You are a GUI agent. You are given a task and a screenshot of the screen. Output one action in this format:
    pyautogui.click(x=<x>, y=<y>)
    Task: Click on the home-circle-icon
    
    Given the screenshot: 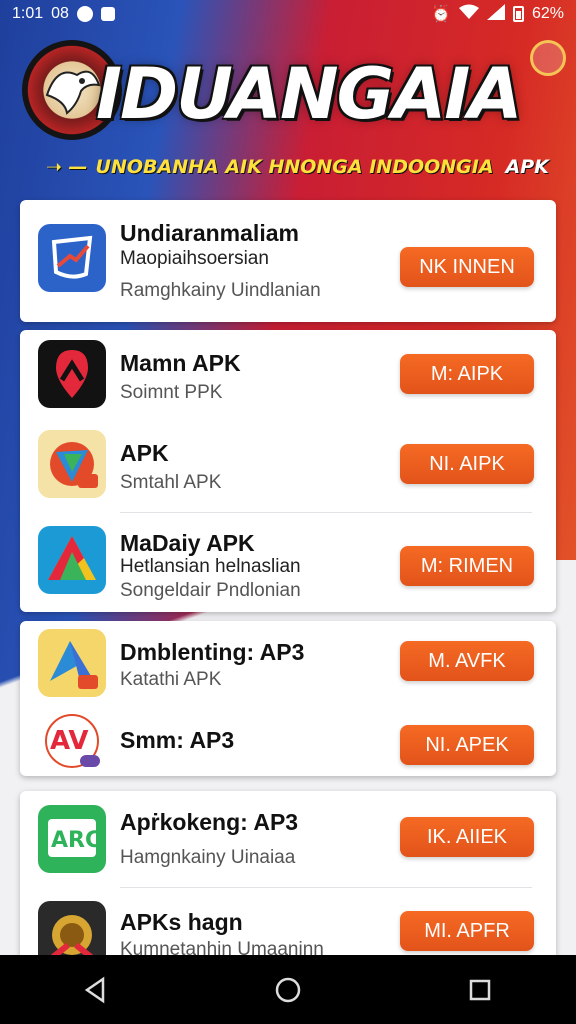 What is the action you would take?
    pyautogui.click(x=288, y=989)
    